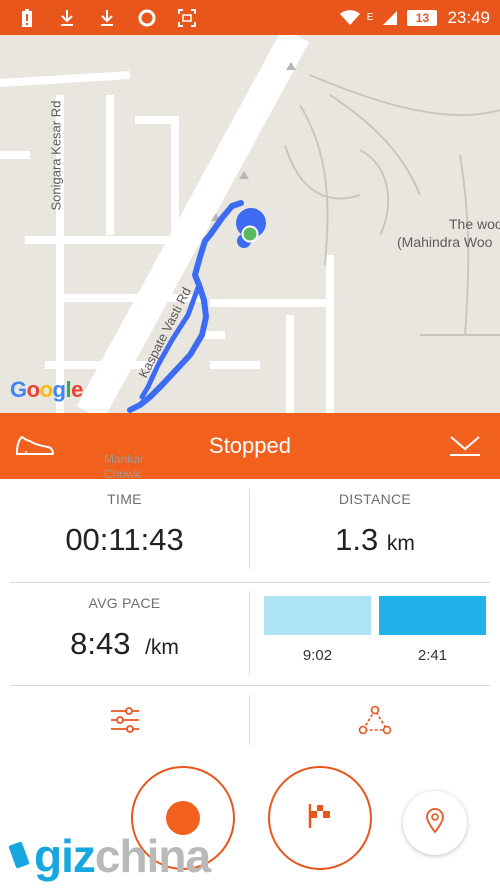 The height and width of the screenshot is (890, 500). What do you see at coordinates (124, 603) in the screenshot?
I see `avg-pace-label: AVG PACE` at bounding box center [124, 603].